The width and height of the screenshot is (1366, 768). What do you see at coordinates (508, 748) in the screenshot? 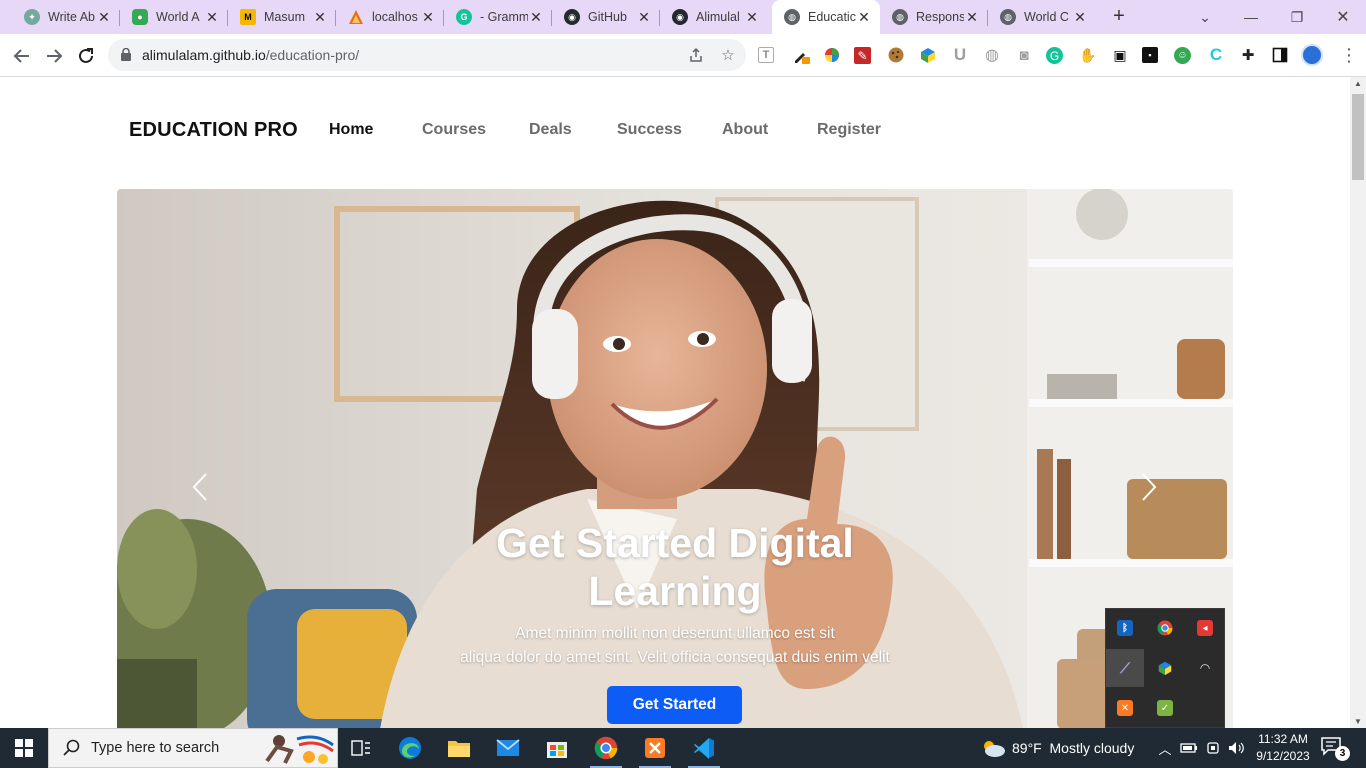
I see `mail-icon` at bounding box center [508, 748].